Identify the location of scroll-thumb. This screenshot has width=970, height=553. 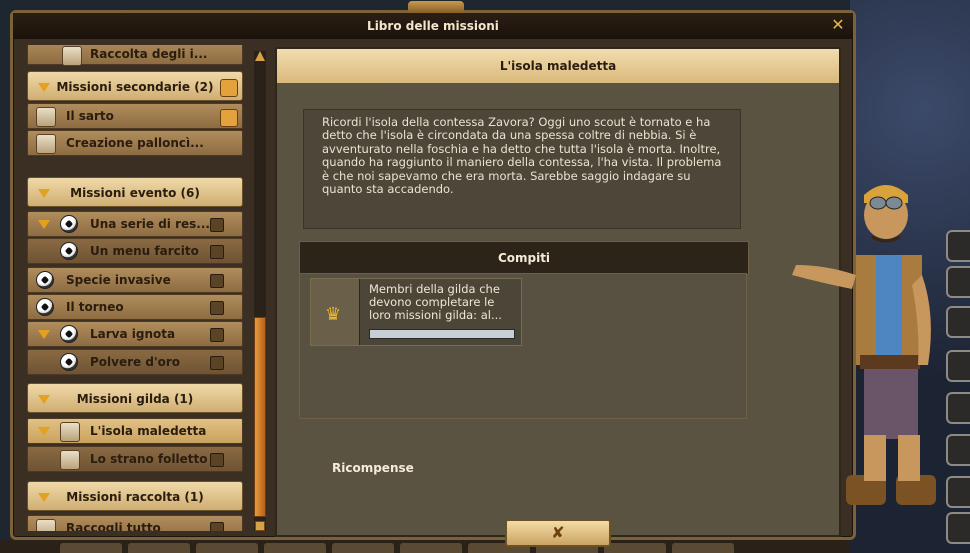
(260, 417).